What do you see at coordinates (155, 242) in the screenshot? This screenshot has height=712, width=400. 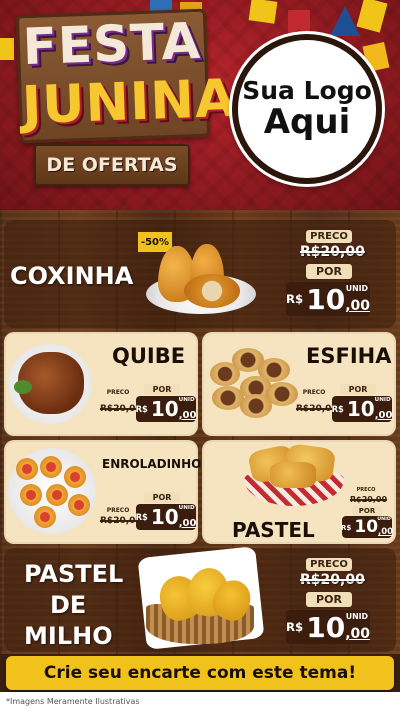 I see `discount-badge: -50%` at bounding box center [155, 242].